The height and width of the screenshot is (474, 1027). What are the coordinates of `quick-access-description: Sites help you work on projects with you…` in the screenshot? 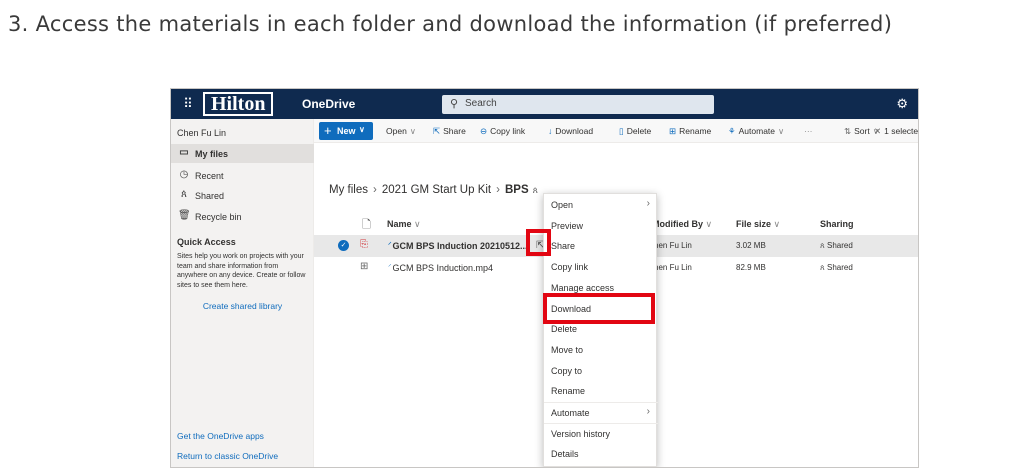 It's located at (241, 271).